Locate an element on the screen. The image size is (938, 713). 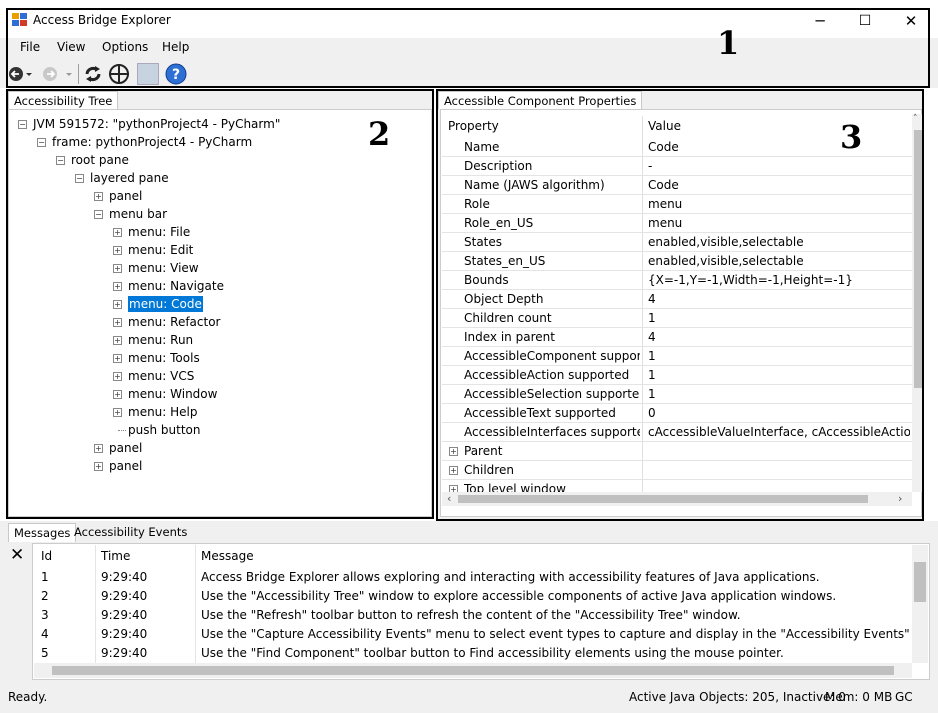
memory-usage: Mem: 0 MB is located at coordinates (859, 697).